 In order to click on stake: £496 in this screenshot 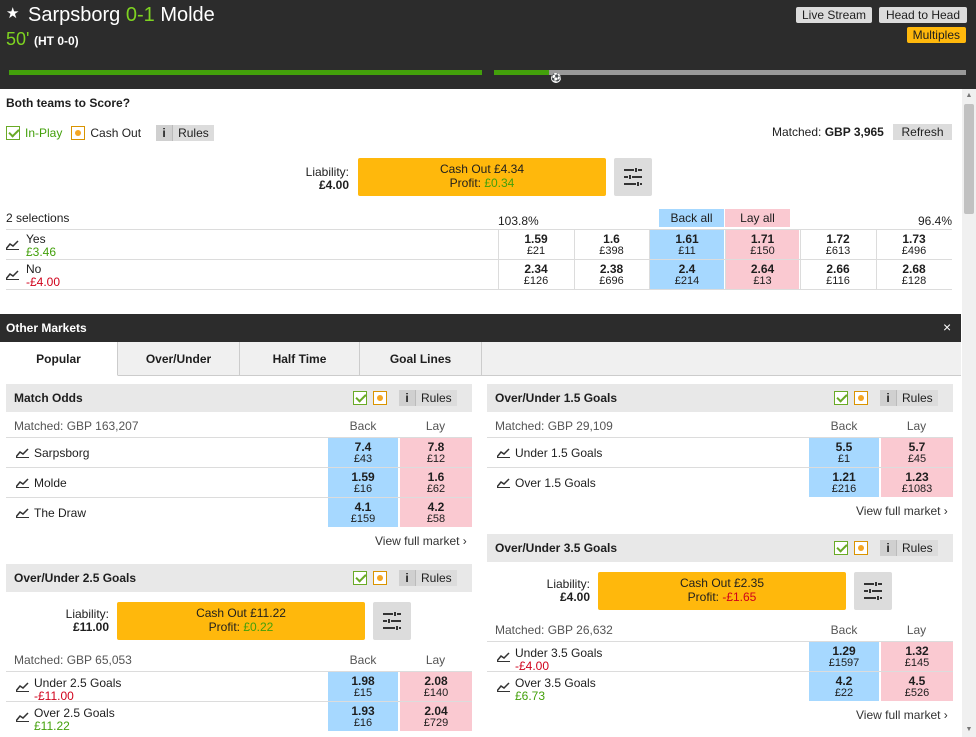, I will do `click(914, 251)`.